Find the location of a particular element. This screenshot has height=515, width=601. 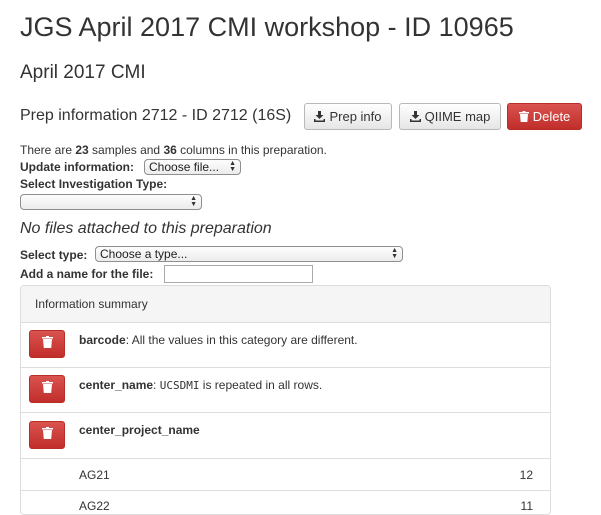

select-type-label: Select type: is located at coordinates (54, 255).